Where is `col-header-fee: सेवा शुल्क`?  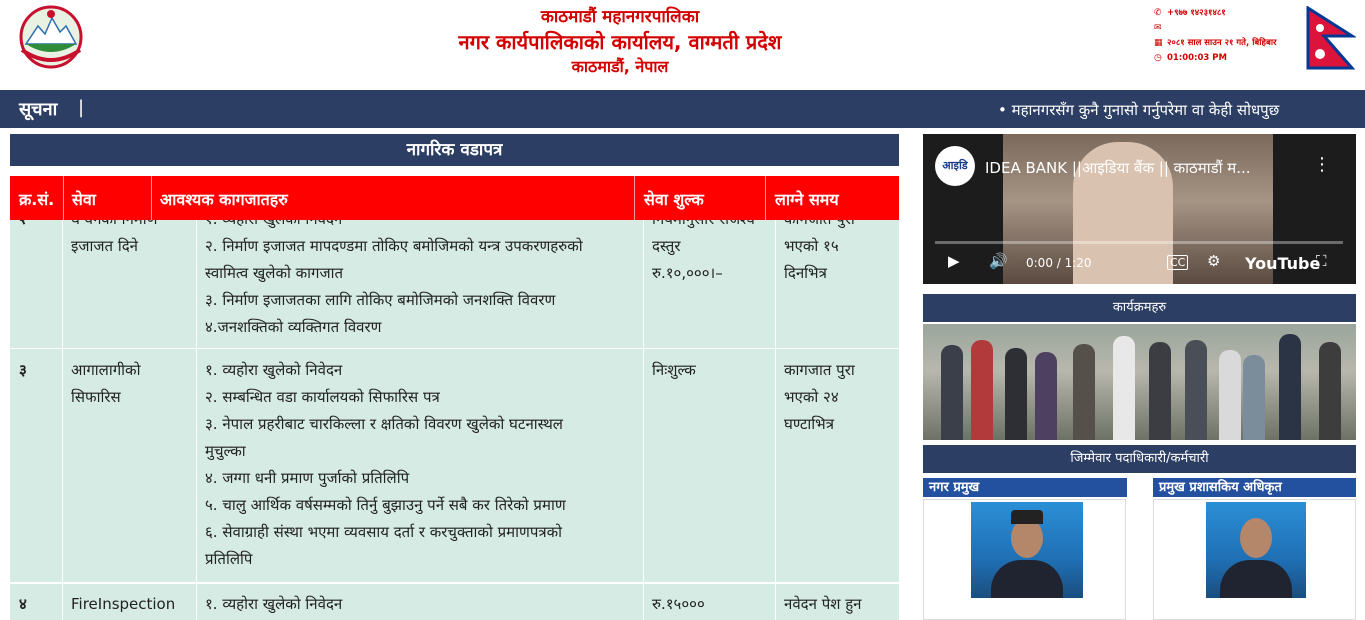 col-header-fee: सेवा शुल्क is located at coordinates (674, 199).